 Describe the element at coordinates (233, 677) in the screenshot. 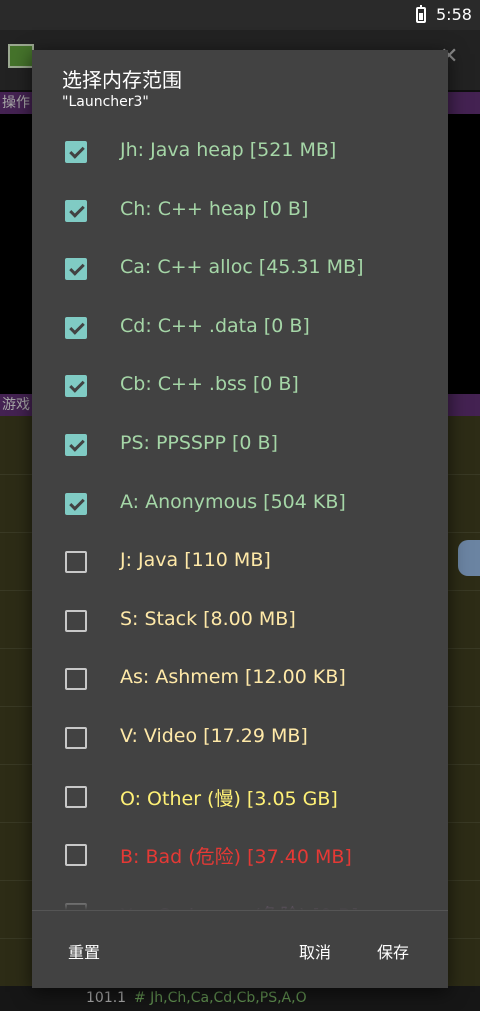

I see `option-label: As: Ashmem [12.00 KB]` at that location.